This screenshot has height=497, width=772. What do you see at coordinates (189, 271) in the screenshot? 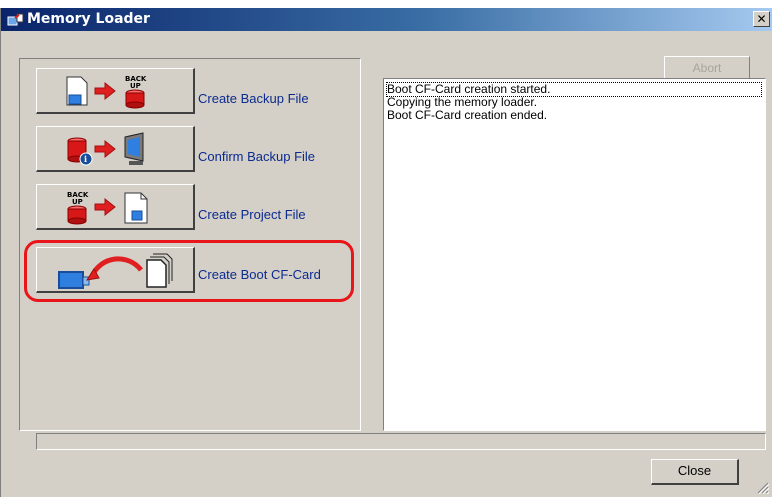
I see `highlight-annotation` at bounding box center [189, 271].